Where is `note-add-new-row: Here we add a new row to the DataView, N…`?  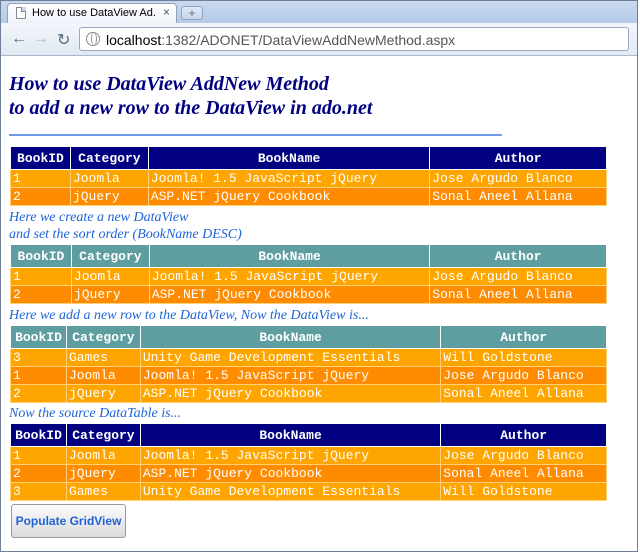 note-add-new-row: Here we add a new row to the DataView, N… is located at coordinates (189, 315).